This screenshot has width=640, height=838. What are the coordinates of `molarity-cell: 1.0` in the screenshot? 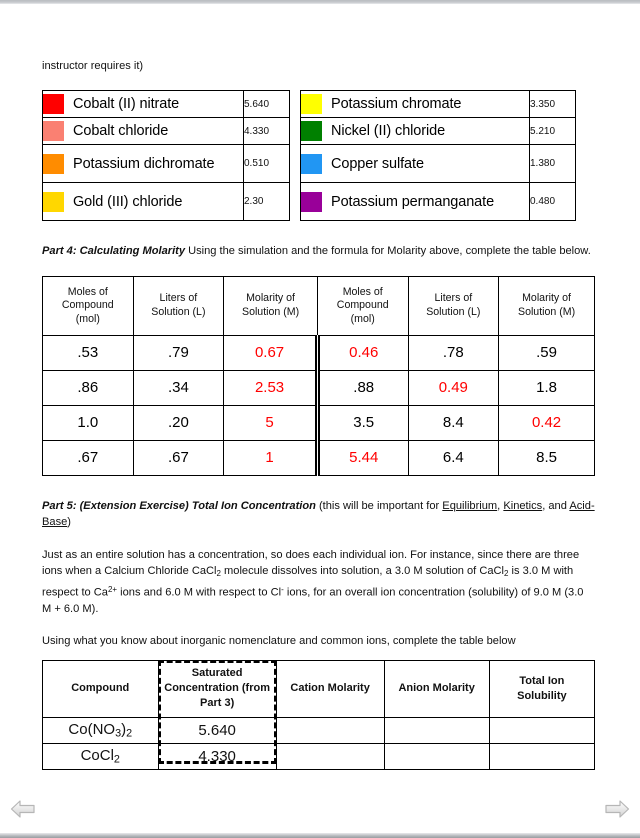 It's located at (88, 422).